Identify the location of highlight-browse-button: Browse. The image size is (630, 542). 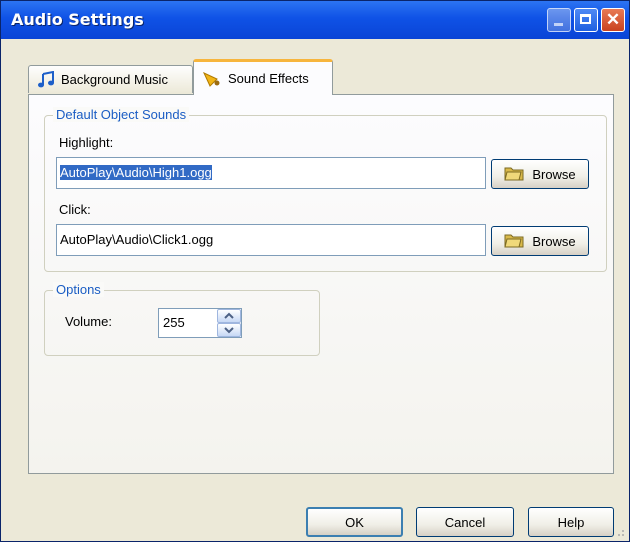
(540, 174).